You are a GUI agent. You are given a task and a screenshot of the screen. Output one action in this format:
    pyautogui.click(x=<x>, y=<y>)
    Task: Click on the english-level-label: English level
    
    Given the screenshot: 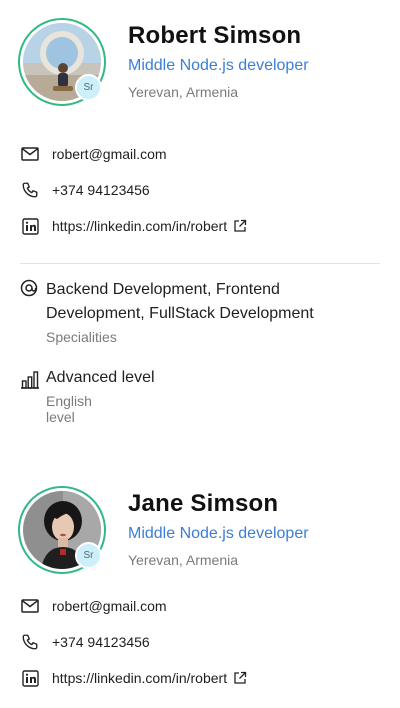 What is the action you would take?
    pyautogui.click(x=69, y=409)
    